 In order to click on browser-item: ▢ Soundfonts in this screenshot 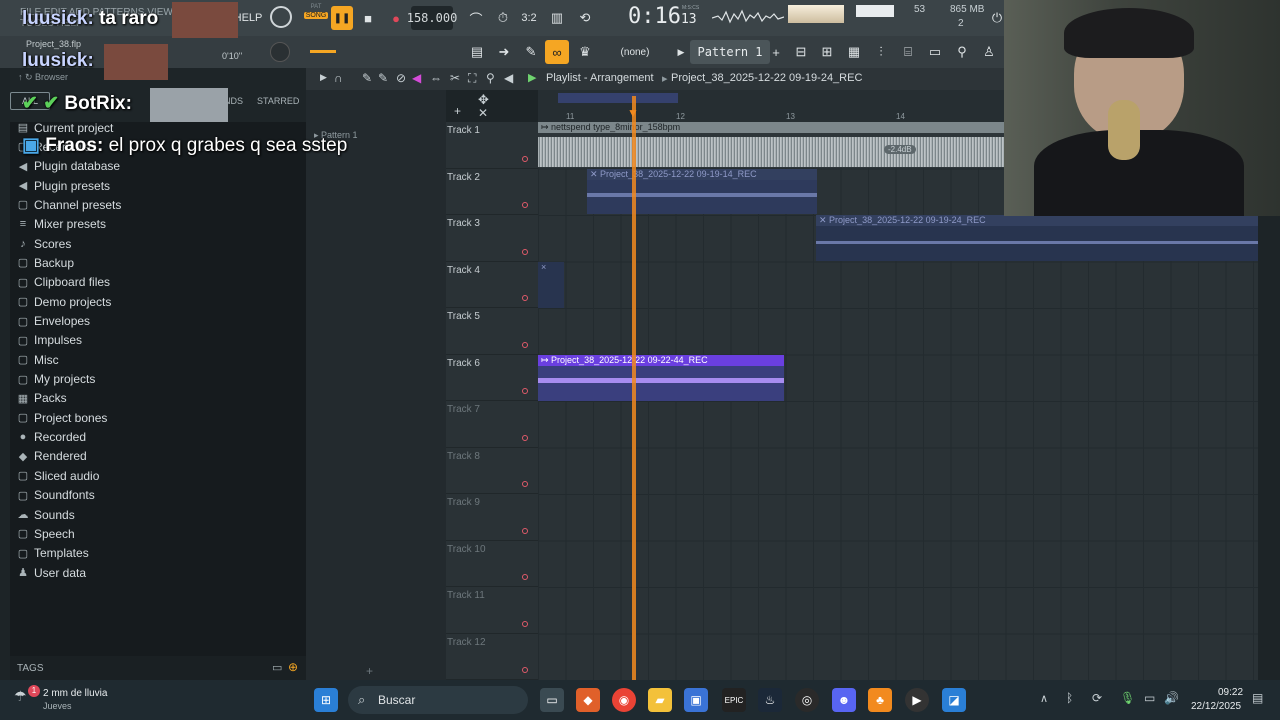, I will do `click(55, 495)`.